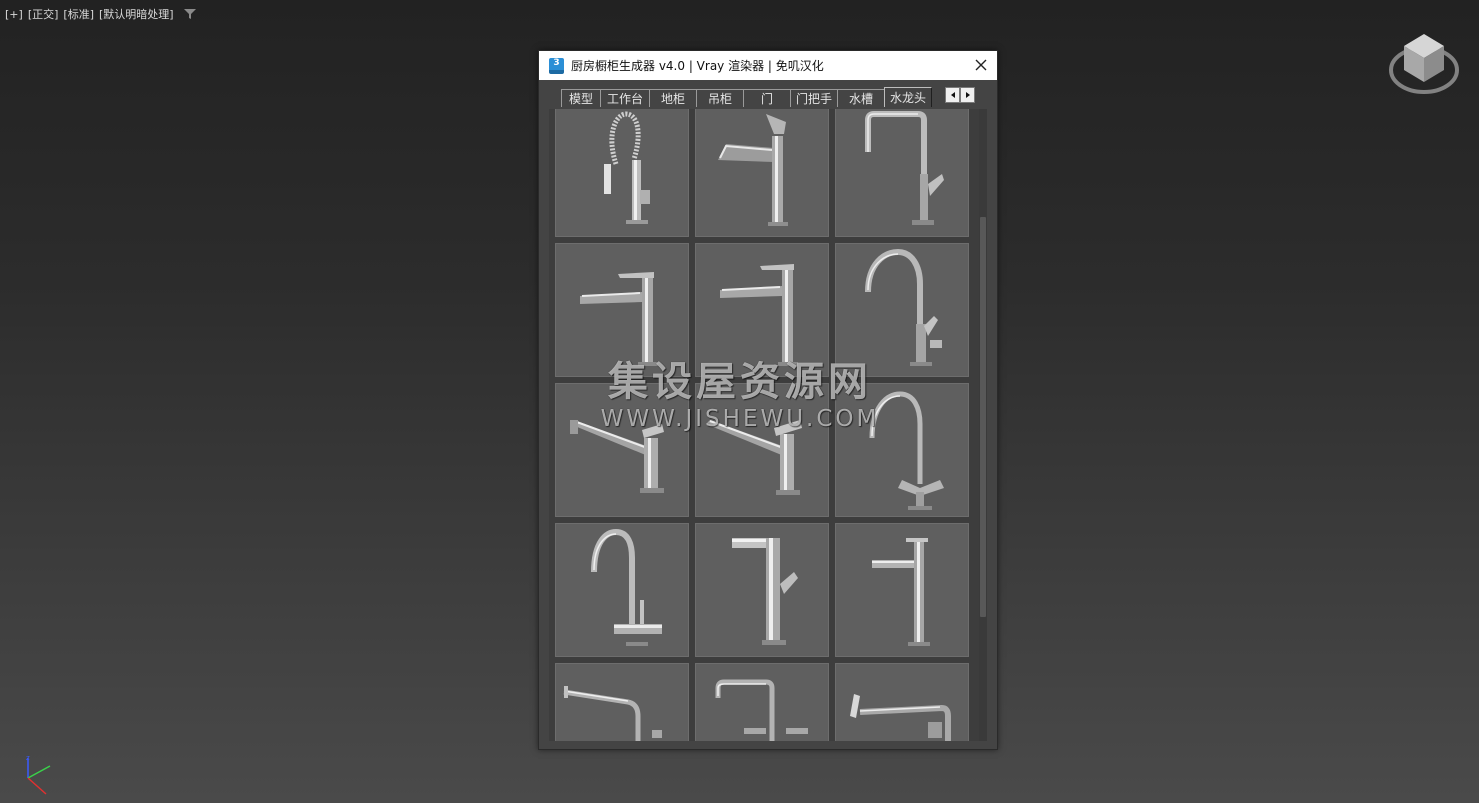  I want to click on tab-door: 门, so click(767, 98).